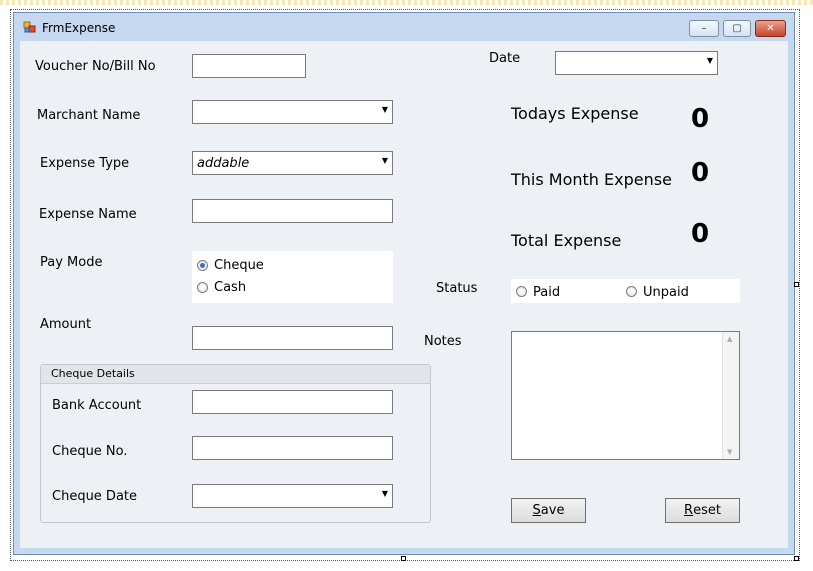  I want to click on resize-handle-bottom, so click(403, 558).